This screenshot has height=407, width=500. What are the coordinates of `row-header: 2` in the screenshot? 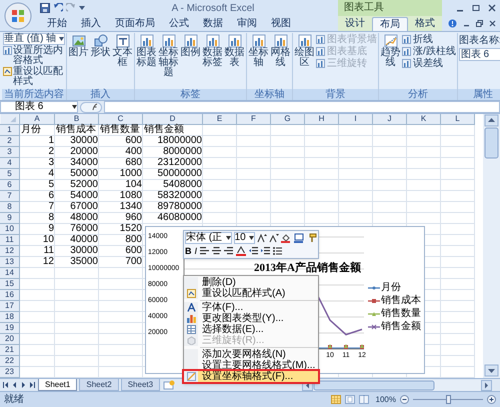 It's located at (10, 141).